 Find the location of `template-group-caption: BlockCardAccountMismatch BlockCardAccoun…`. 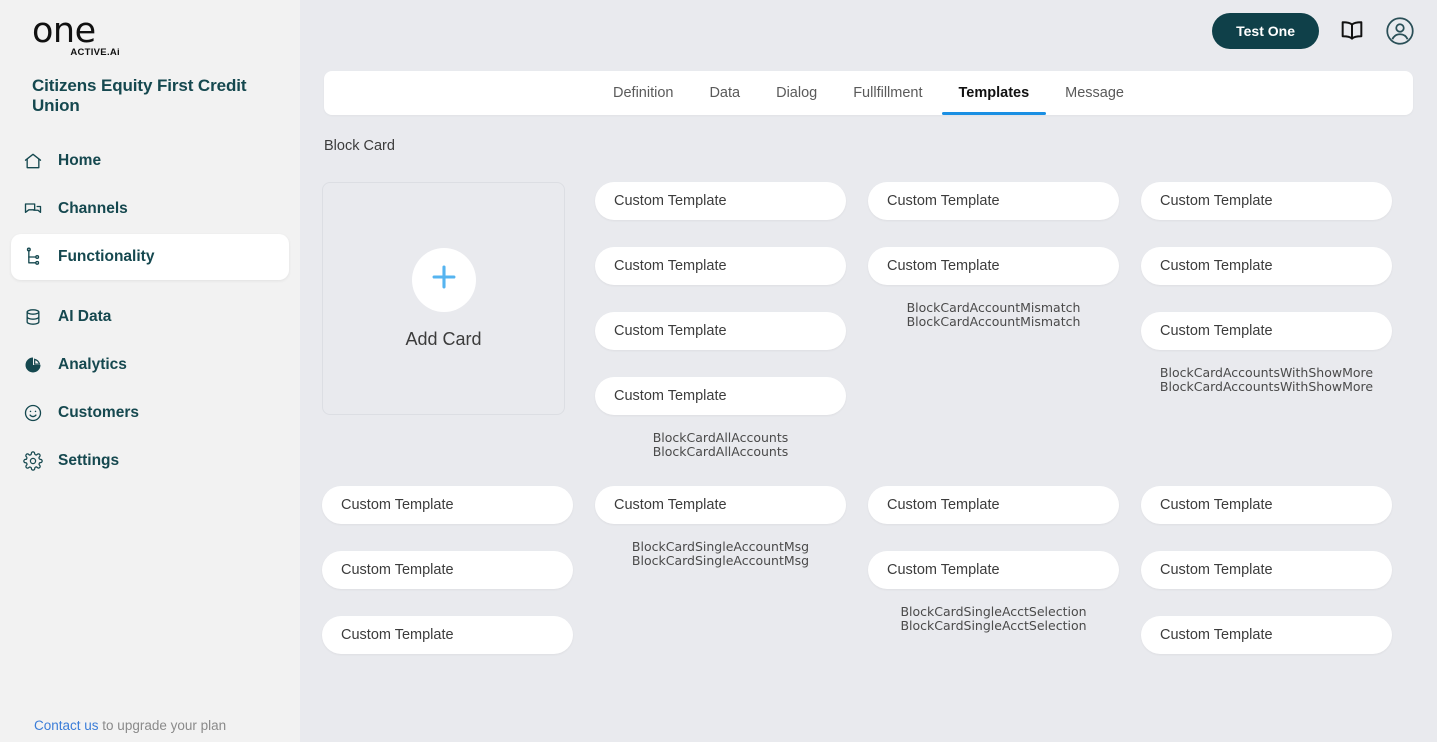

template-group-caption: BlockCardAccountMismatch BlockCardAccoun… is located at coordinates (993, 314).